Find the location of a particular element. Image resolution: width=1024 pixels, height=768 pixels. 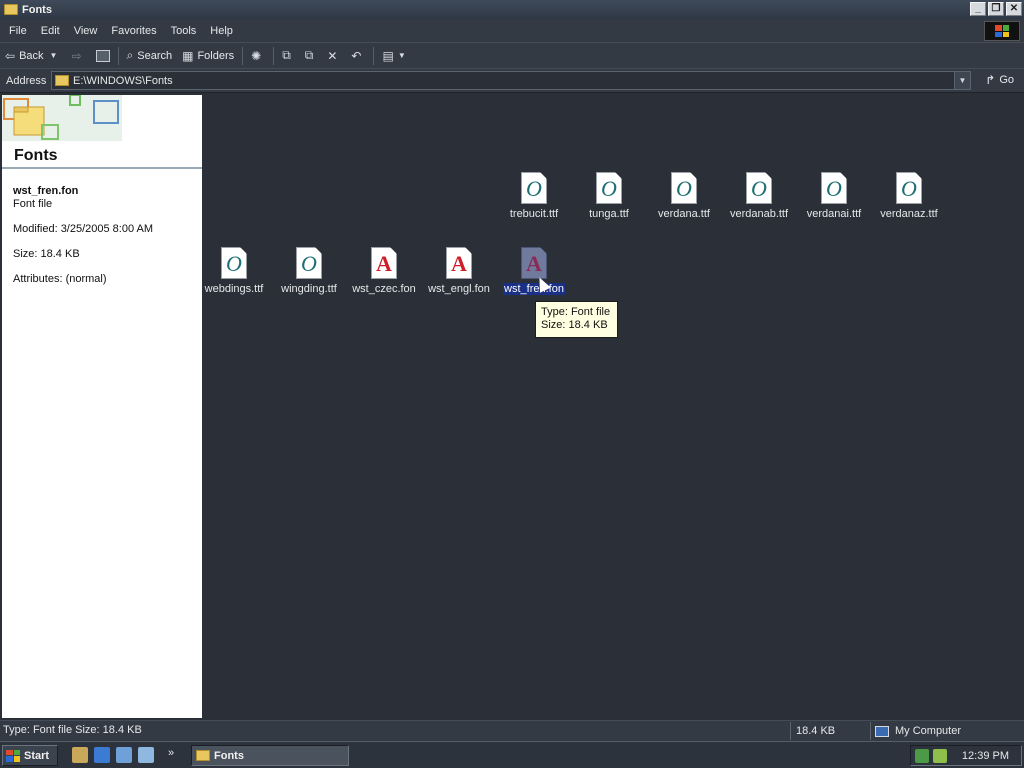

move-to-icon: ⧉ is located at coordinates (286, 55).